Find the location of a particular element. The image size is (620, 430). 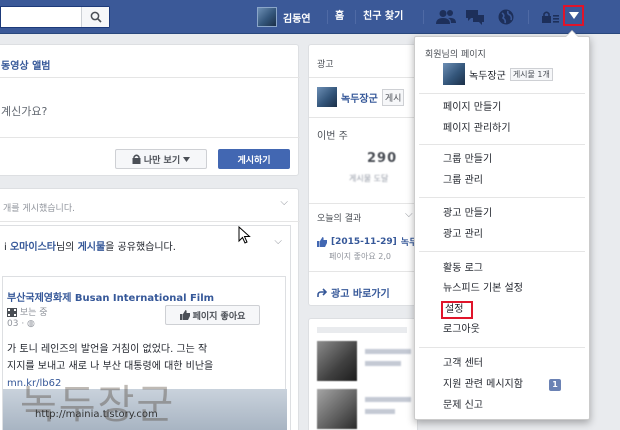

ad-section-label: 광고 is located at coordinates (325, 65).